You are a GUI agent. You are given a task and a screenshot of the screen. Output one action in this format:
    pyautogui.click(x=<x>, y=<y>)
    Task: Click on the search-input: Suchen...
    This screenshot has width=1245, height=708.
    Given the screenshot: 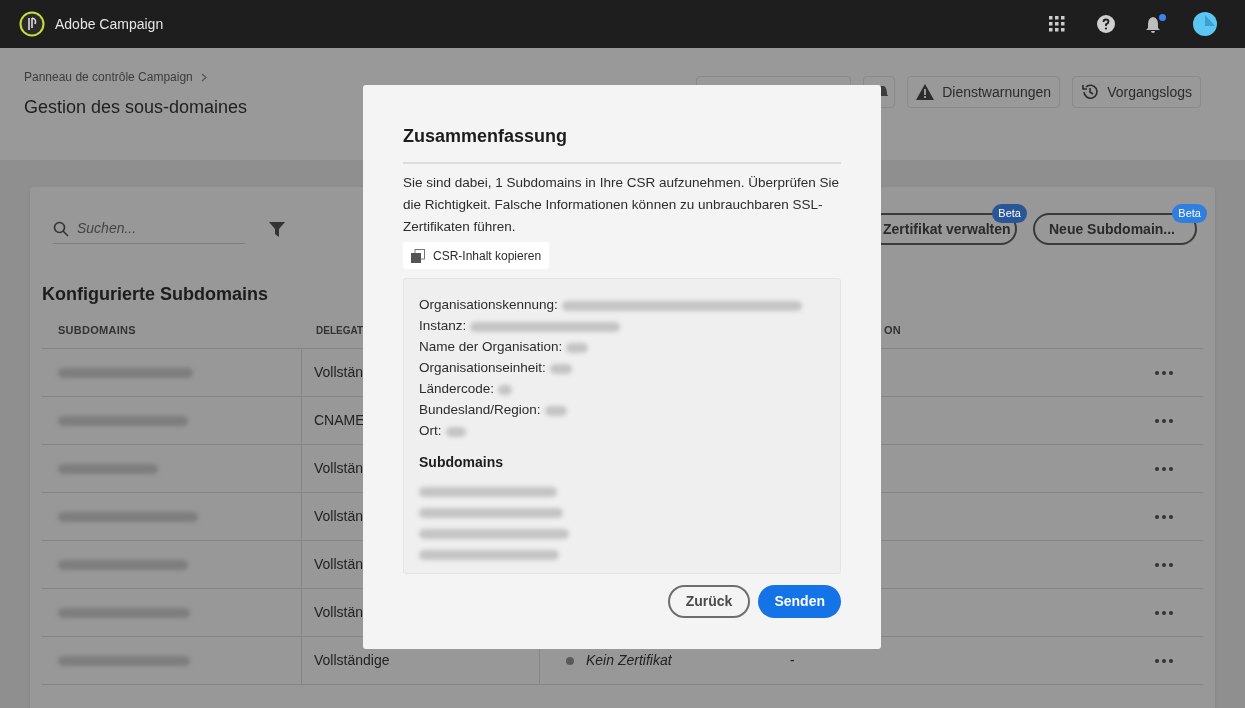 What is the action you would take?
    pyautogui.click(x=152, y=228)
    